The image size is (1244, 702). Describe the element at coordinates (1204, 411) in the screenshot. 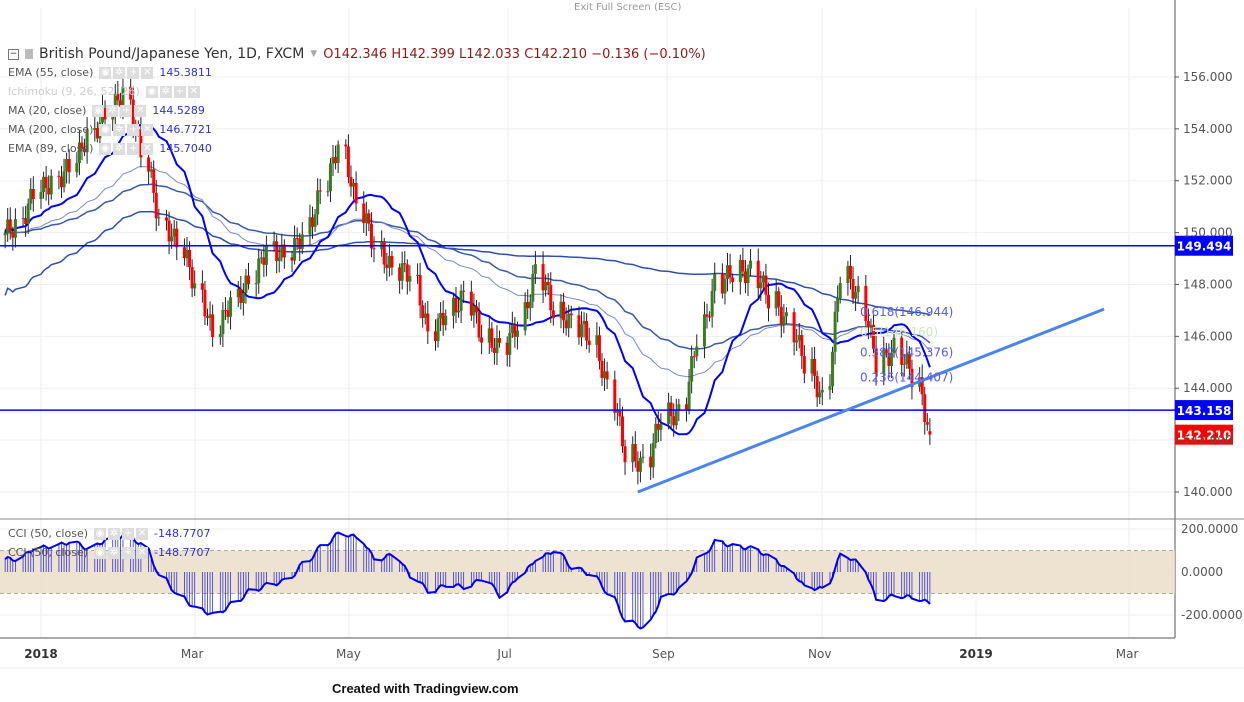

I see `level-price-label: 143.158` at that location.